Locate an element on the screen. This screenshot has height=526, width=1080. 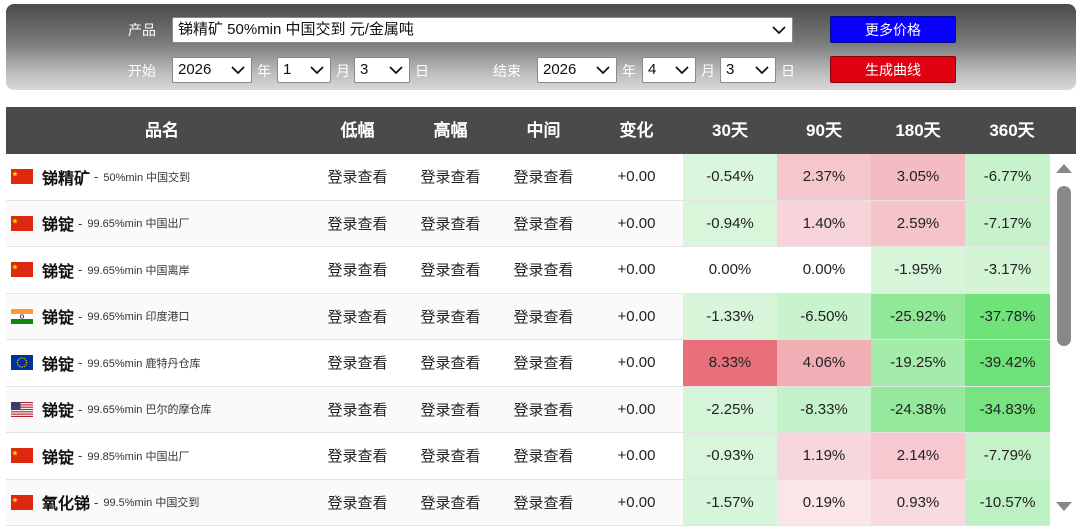
product-spec: 99.65%min 中国出厂 is located at coordinates (138, 224).